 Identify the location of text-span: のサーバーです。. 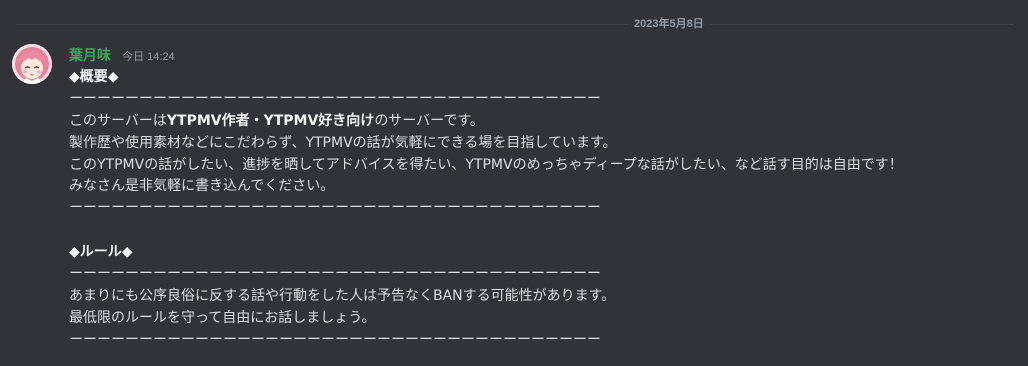
(429, 120).